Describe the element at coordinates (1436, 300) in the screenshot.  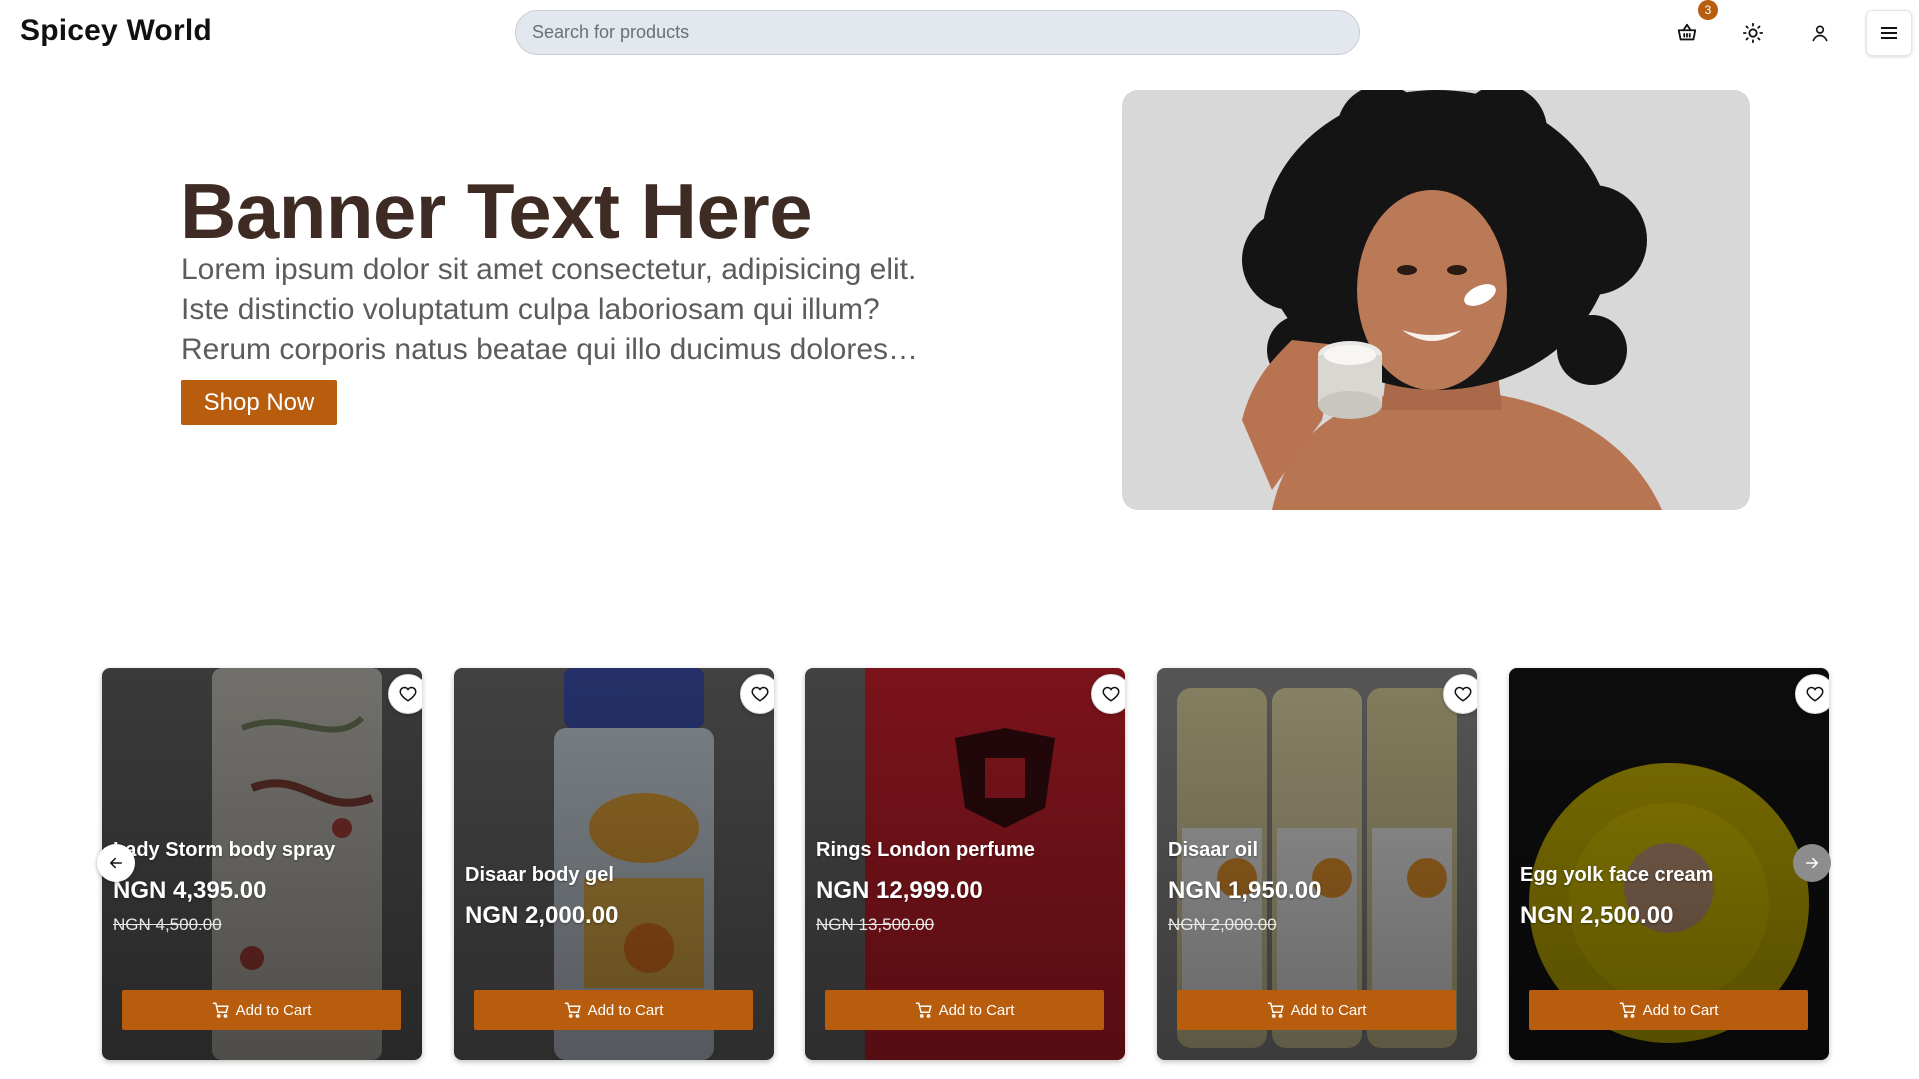
I see `hero-banner-image` at that location.